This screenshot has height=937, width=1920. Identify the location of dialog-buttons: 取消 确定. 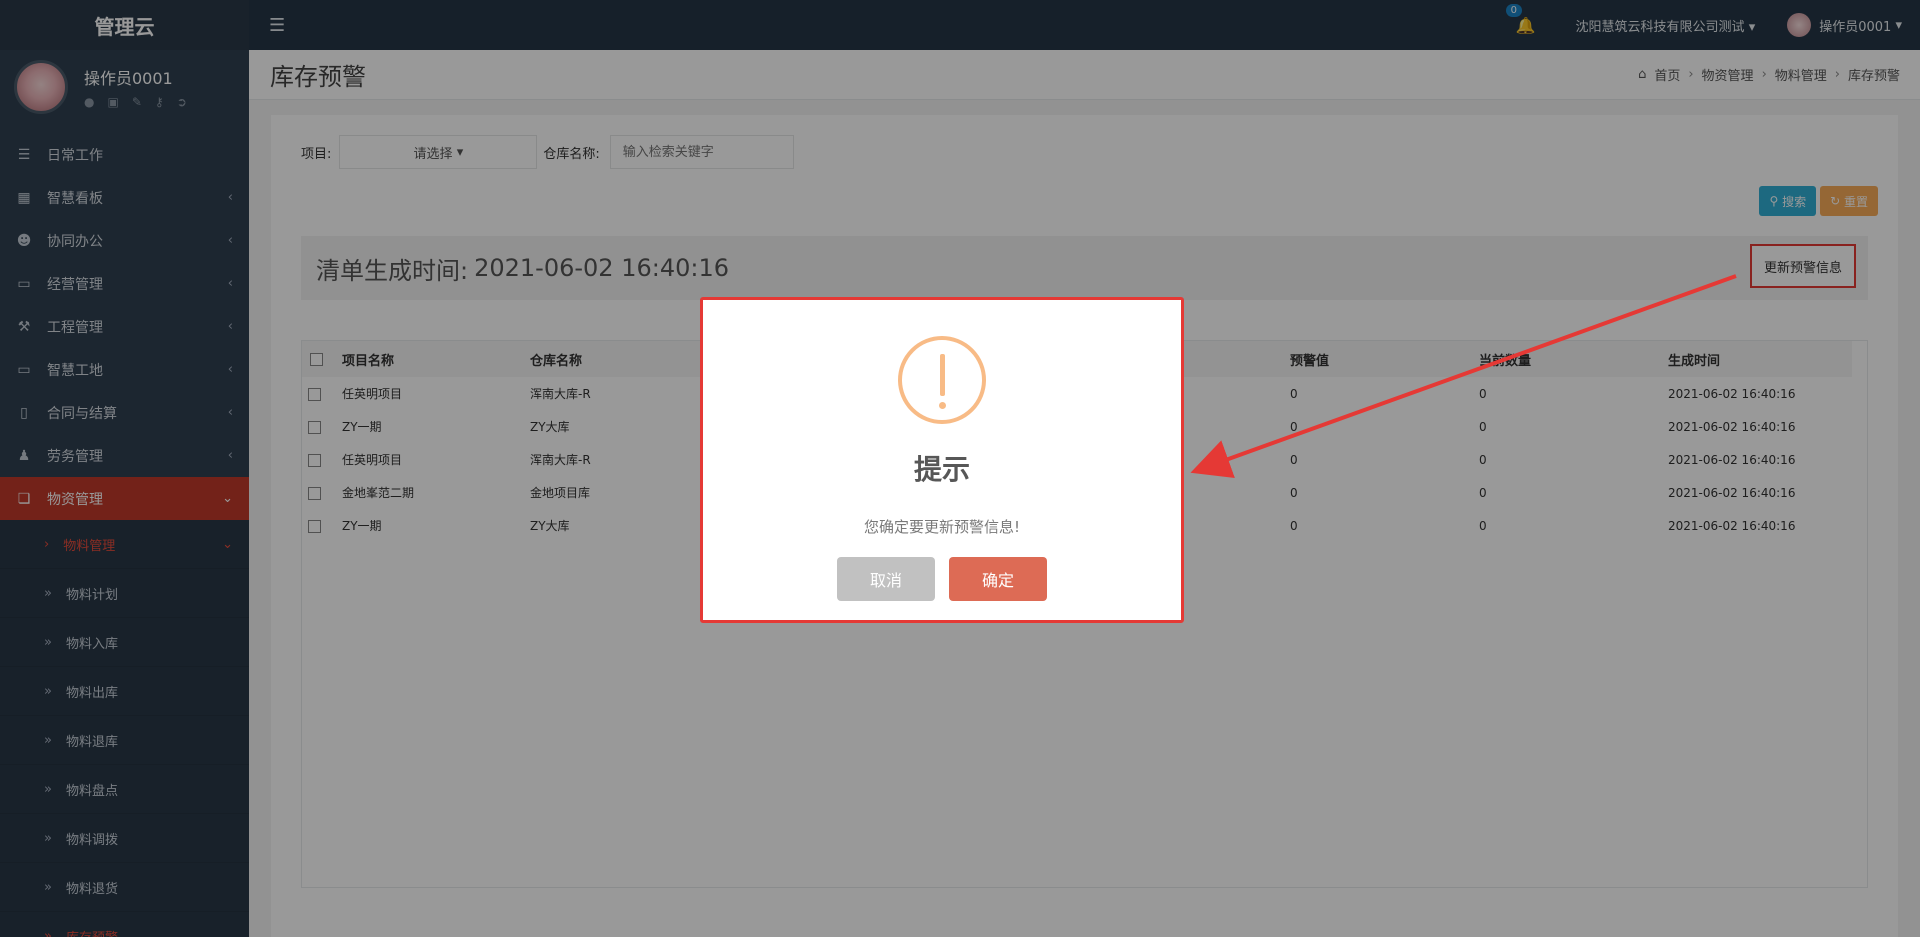
(942, 579).